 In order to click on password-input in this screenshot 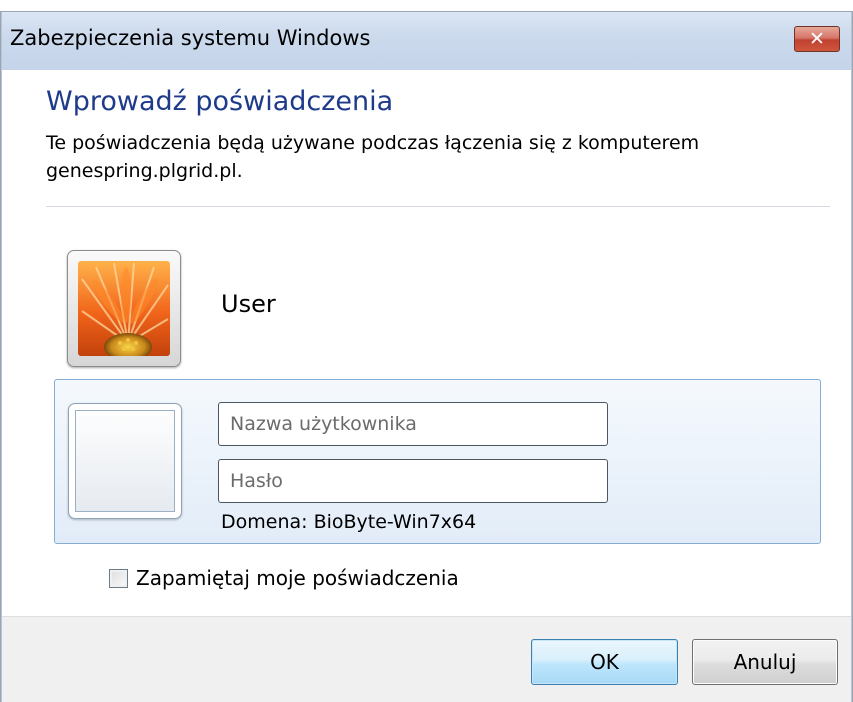, I will do `click(413, 481)`.